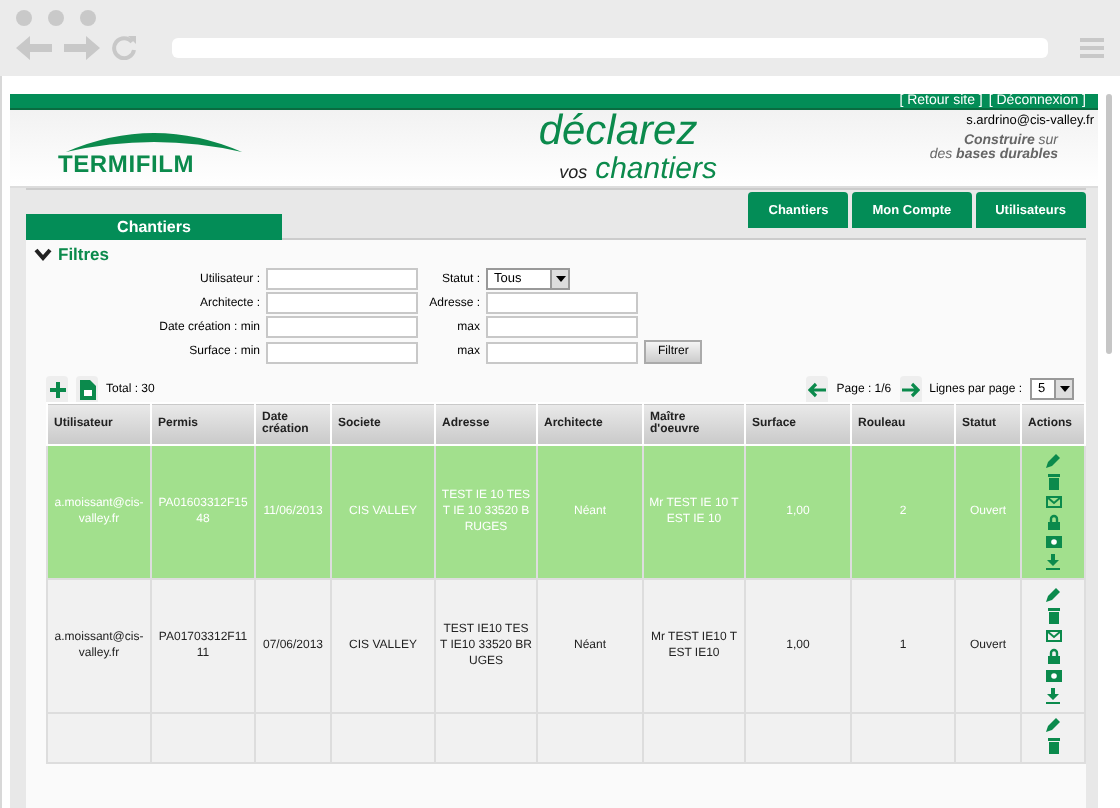  What do you see at coordinates (154, 227) in the screenshot?
I see `section-title: Chantiers` at bounding box center [154, 227].